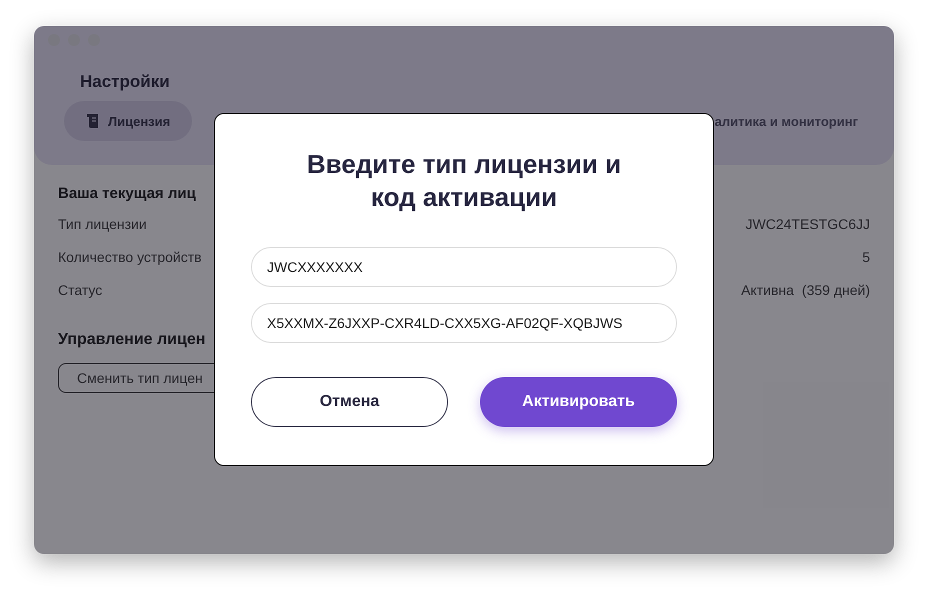  Describe the element at coordinates (464, 267) in the screenshot. I see `input-field: JWCXXXXXXX` at that location.